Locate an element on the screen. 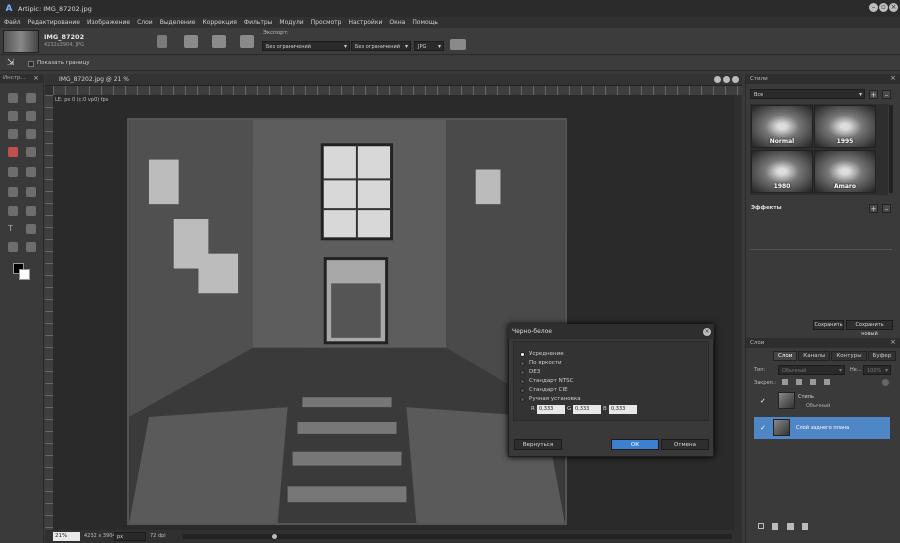  delete-layer-icon is located at coordinates (805, 526).